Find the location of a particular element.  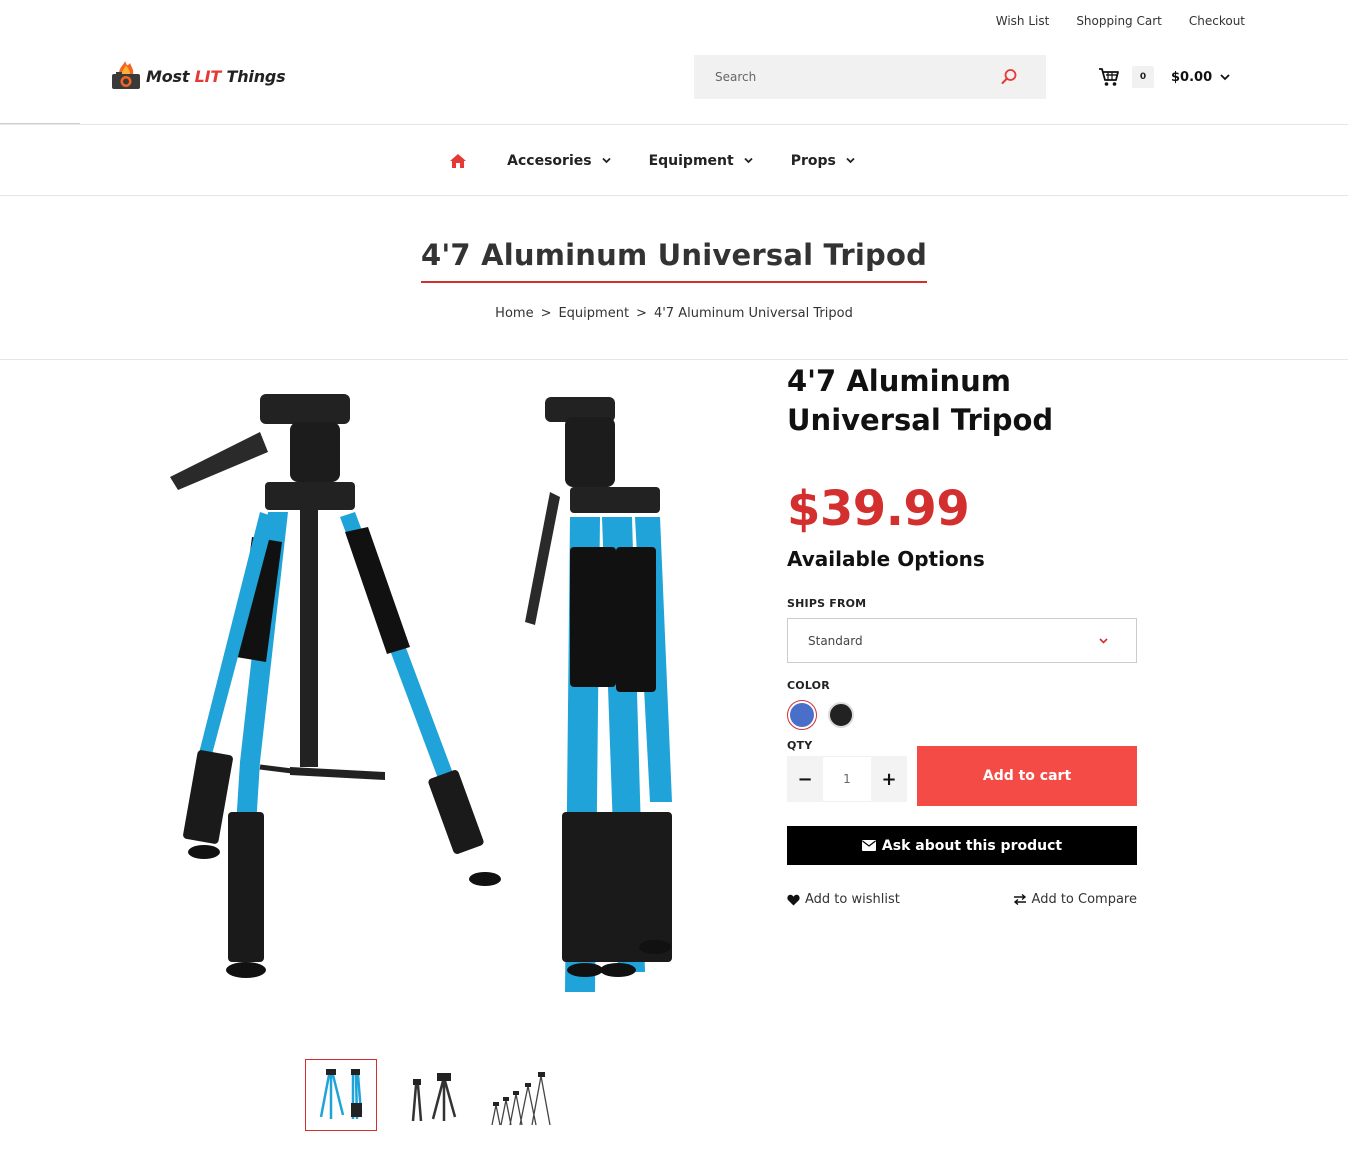

nav-item-equipment: Equipment is located at coordinates (701, 161).